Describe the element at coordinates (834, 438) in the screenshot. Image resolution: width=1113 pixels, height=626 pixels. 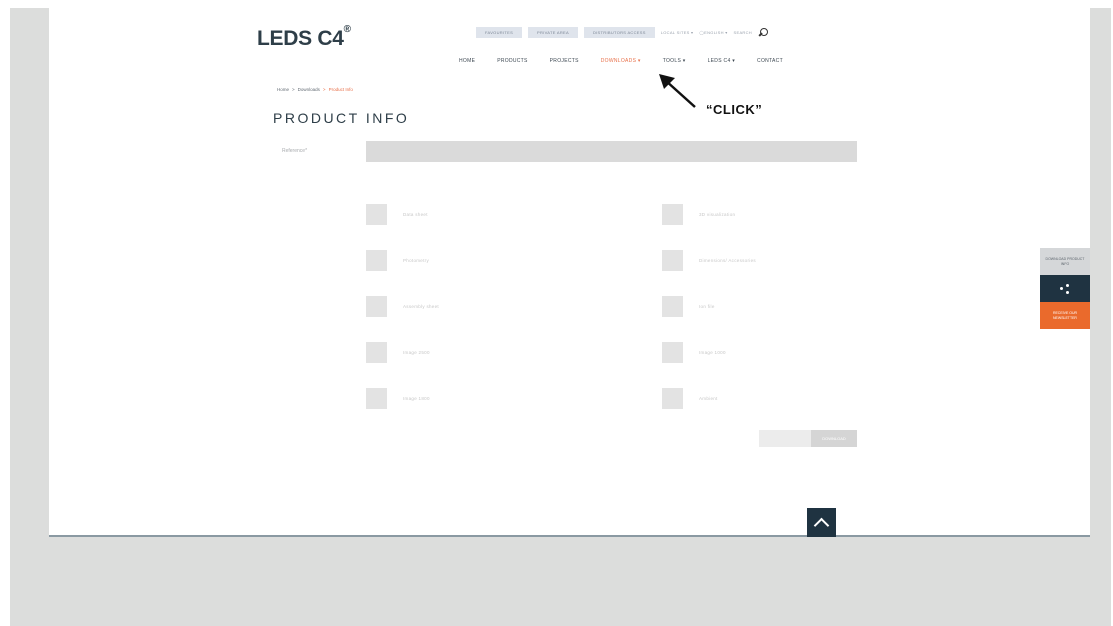
I see `download-button-label: DOWNLOAD` at that location.